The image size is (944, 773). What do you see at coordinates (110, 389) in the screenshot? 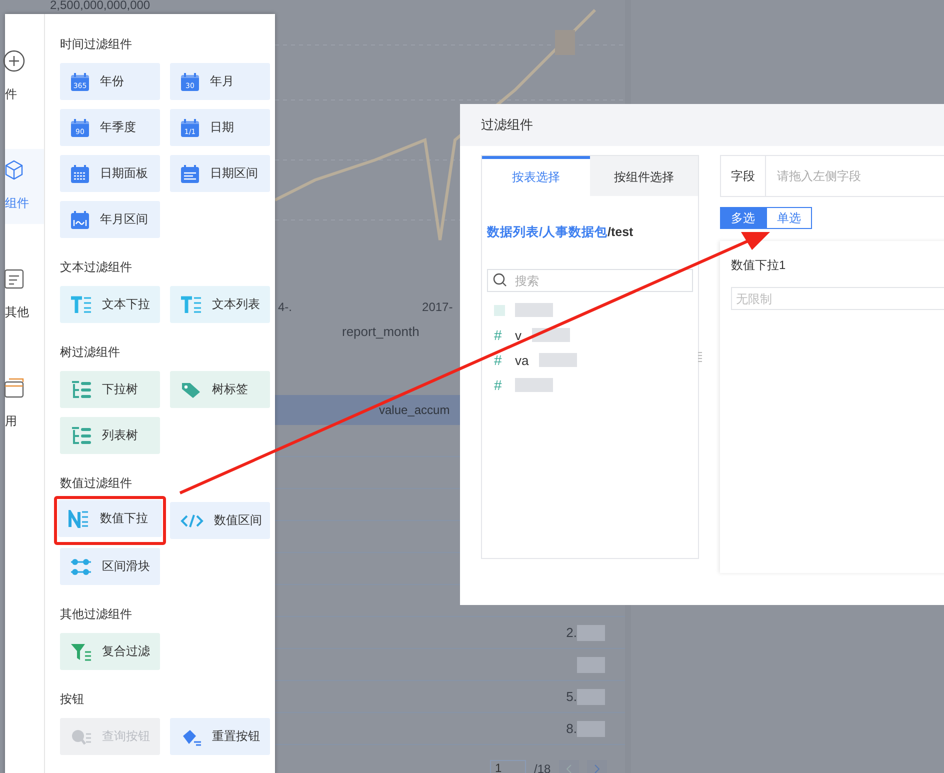
I see `filter-item: 下拉树` at bounding box center [110, 389].